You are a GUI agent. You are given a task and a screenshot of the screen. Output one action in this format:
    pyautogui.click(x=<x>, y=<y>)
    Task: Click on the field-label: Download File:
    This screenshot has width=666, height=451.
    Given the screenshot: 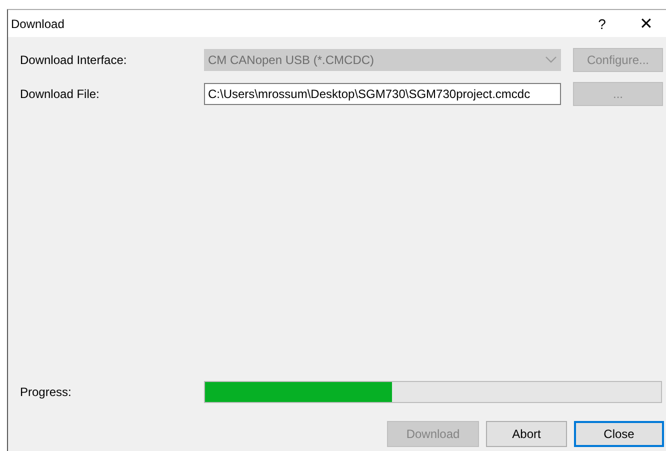 What is the action you would take?
    pyautogui.click(x=60, y=94)
    